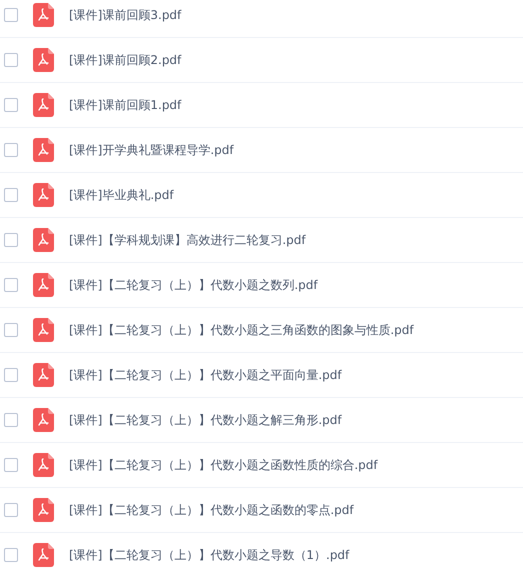  Describe the element at coordinates (125, 105) in the screenshot. I see `file-name: [课件]课前回顾1.pdf` at that location.